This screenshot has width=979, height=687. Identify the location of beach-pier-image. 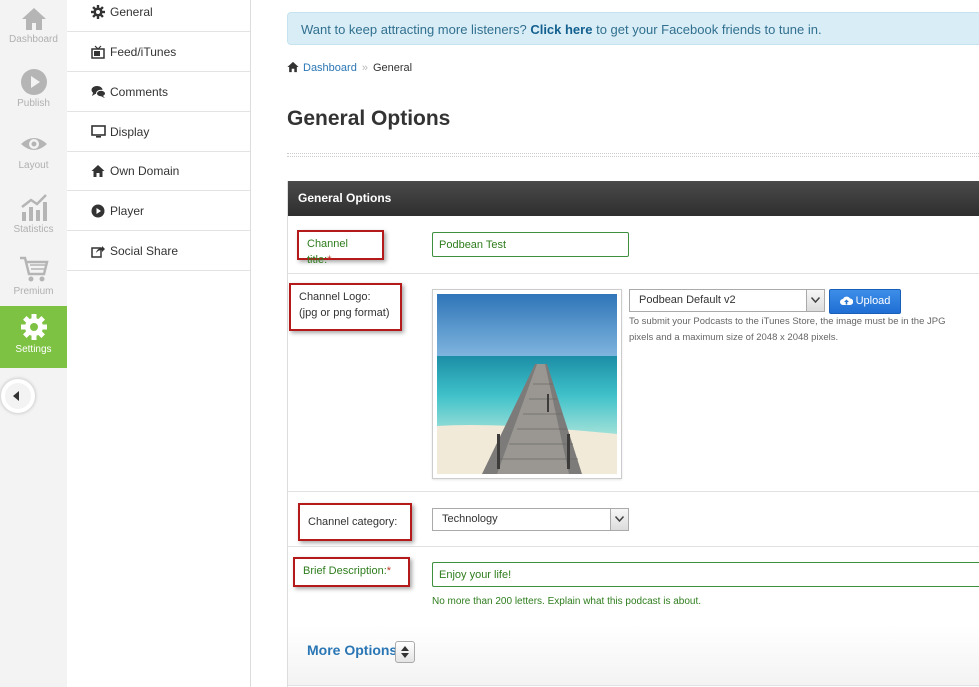
(527, 384).